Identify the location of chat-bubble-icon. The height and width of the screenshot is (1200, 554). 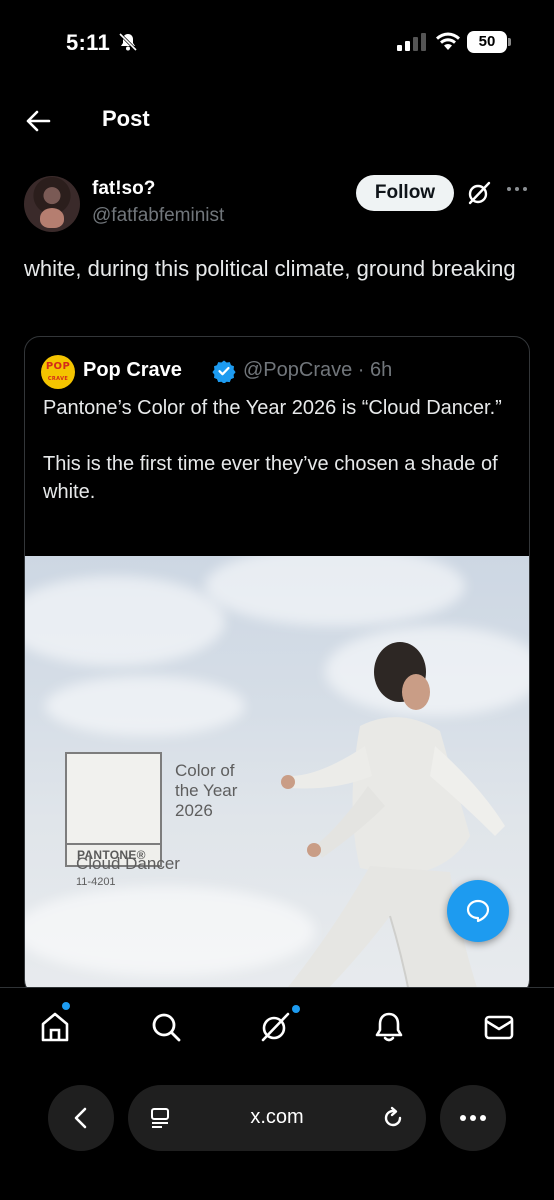
(478, 911).